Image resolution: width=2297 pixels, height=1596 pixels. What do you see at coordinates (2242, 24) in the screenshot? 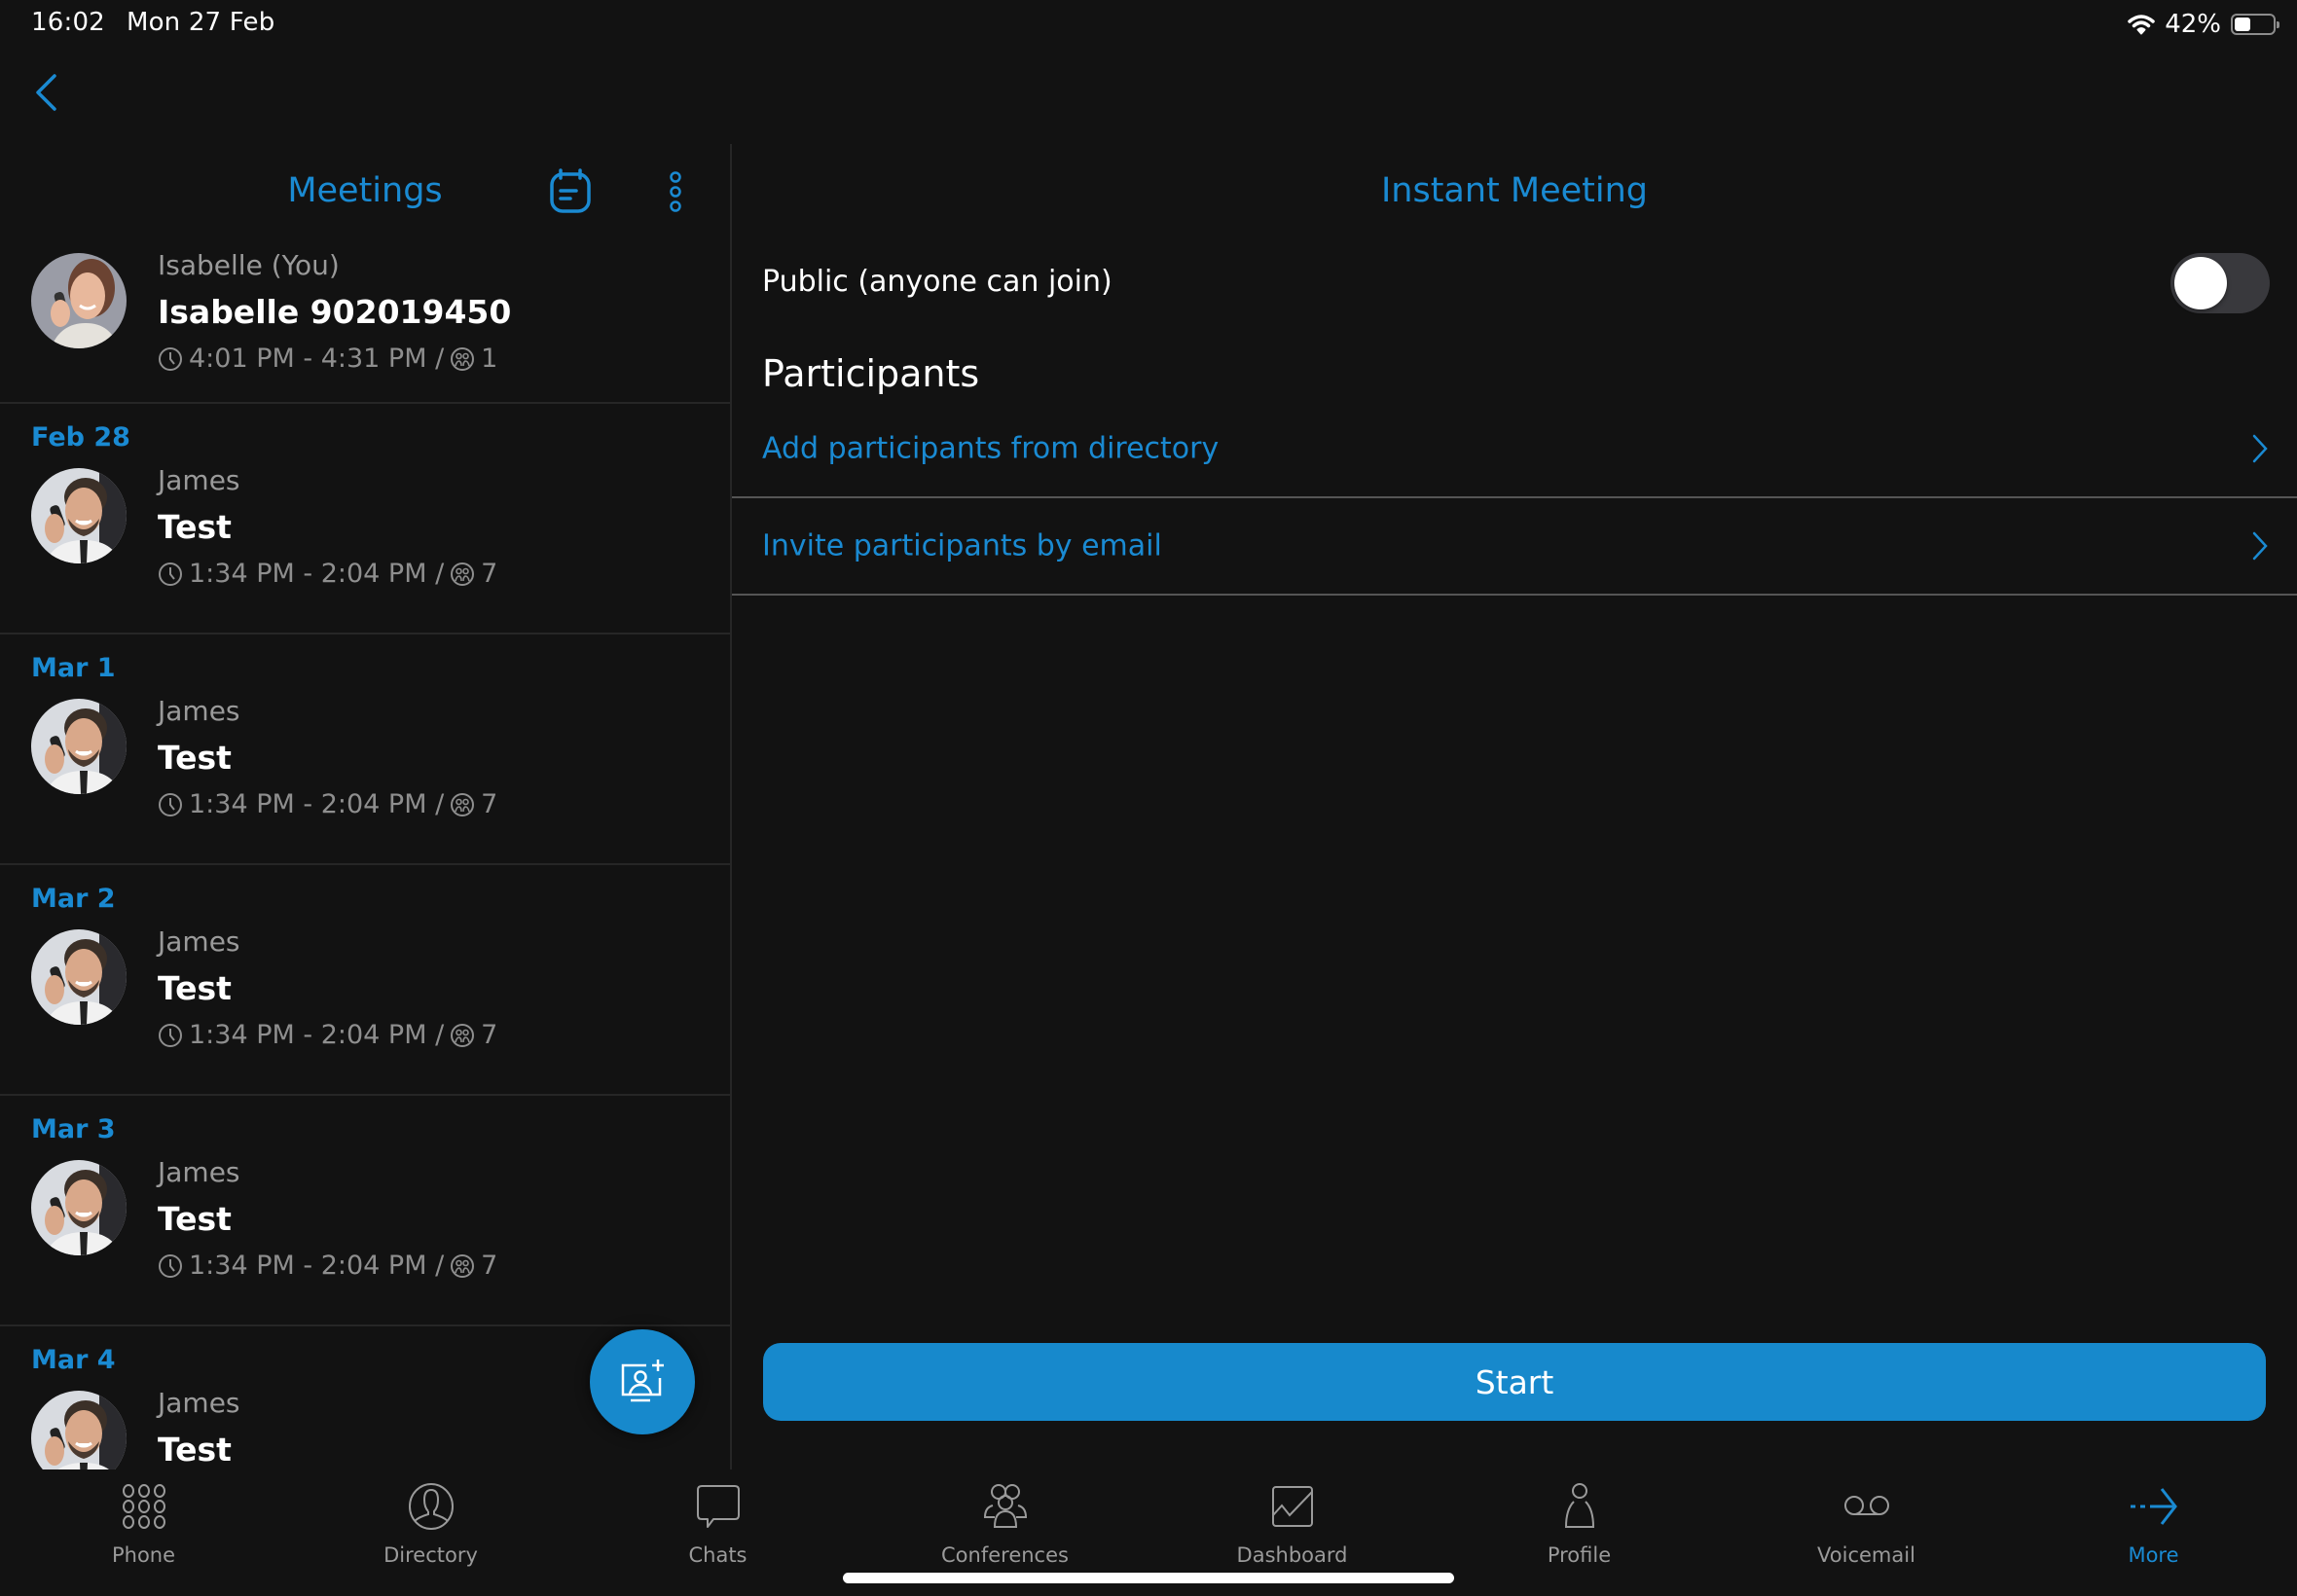
I see `battery-level` at bounding box center [2242, 24].